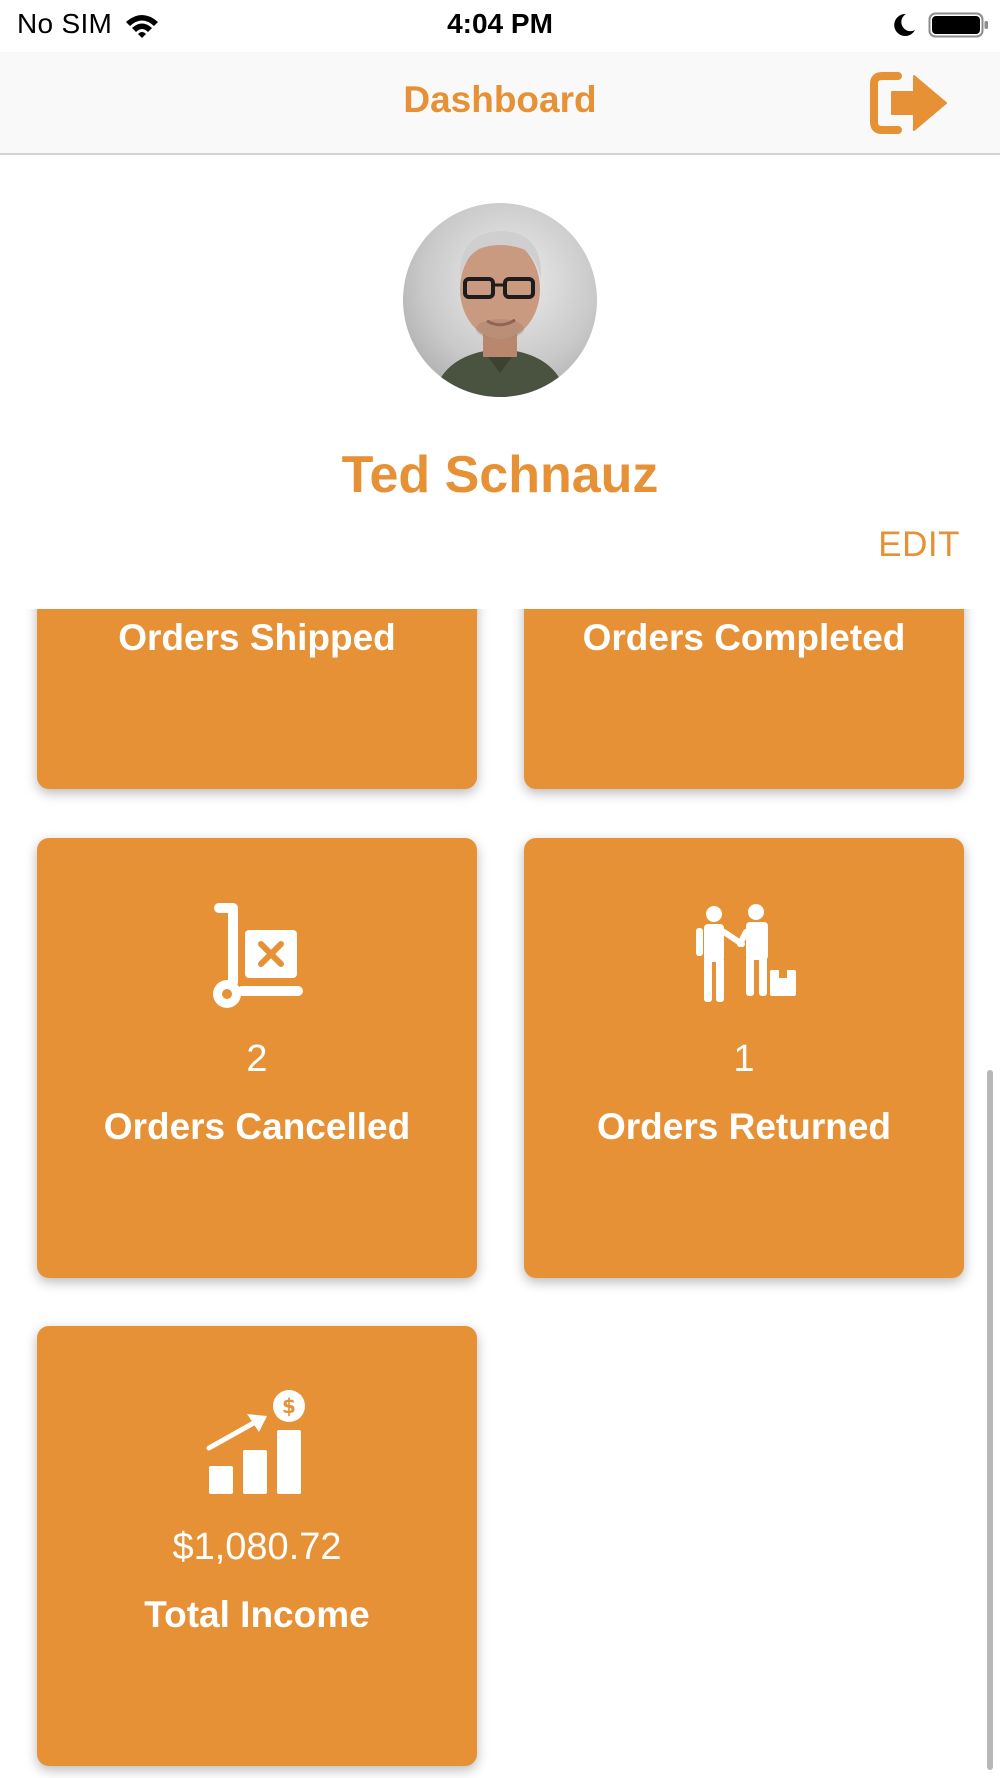 This screenshot has width=1000, height=1778. What do you see at coordinates (743, 1126) in the screenshot?
I see `card-label: Orders Returned` at bounding box center [743, 1126].